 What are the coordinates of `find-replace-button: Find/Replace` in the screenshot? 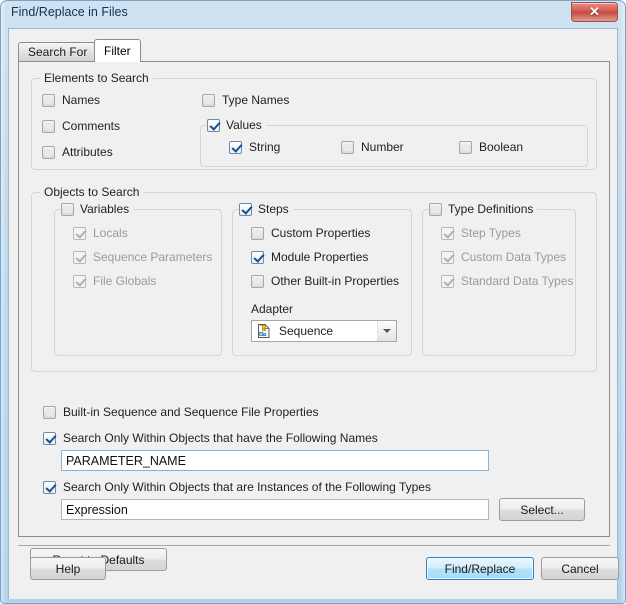 It's located at (480, 568).